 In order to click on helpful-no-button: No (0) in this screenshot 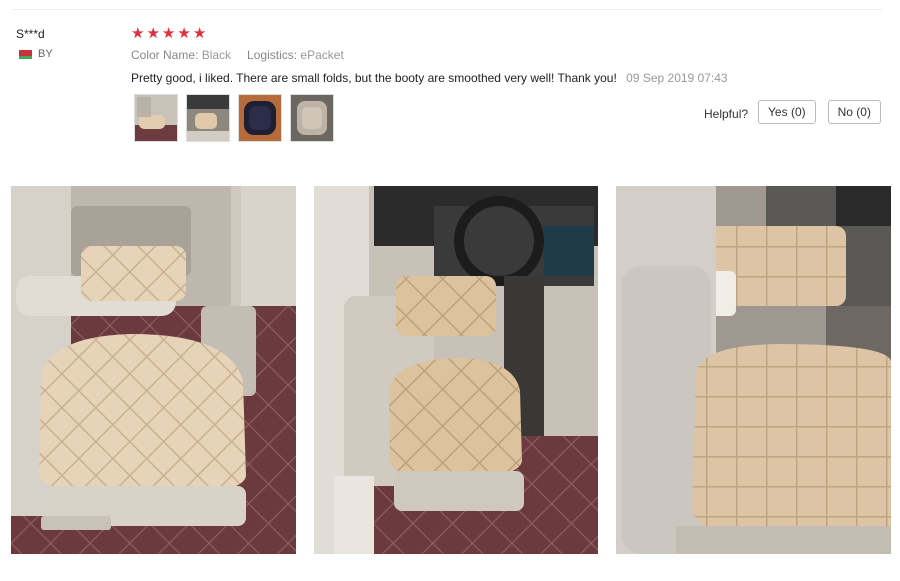, I will do `click(854, 112)`.